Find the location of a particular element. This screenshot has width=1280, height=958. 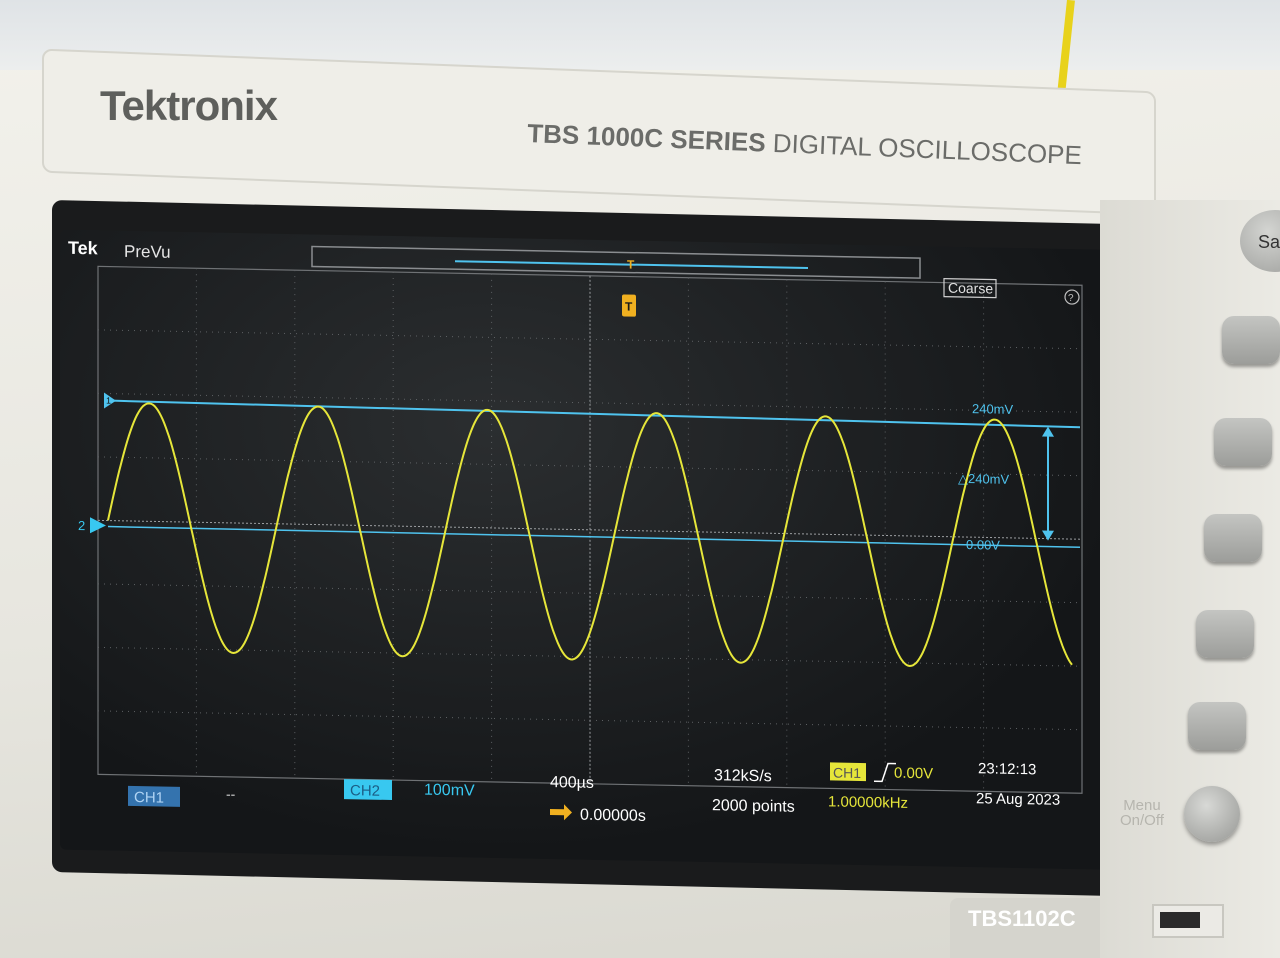

trigger-marker: T is located at coordinates (629, 306).